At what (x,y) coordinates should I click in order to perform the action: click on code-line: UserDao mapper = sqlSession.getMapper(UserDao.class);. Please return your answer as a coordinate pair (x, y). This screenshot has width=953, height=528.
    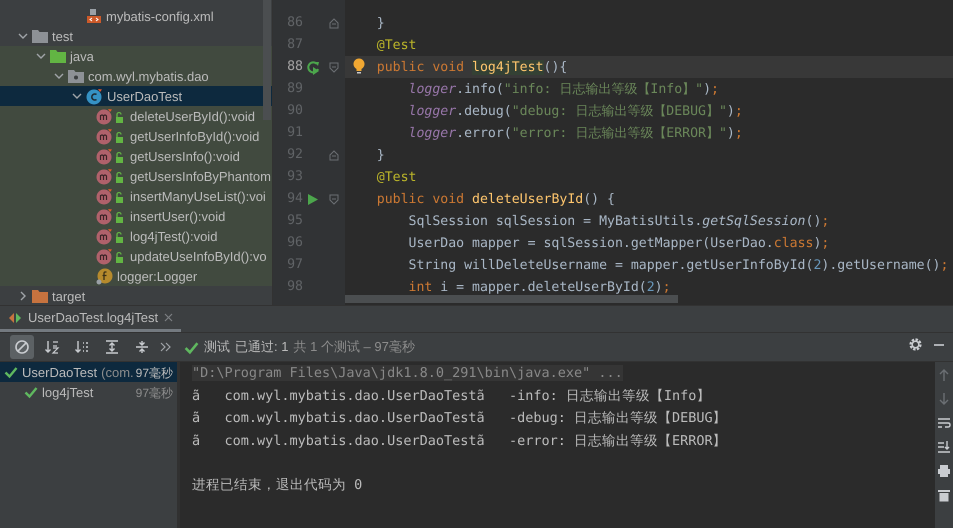
    Looking at the image, I should click on (619, 243).